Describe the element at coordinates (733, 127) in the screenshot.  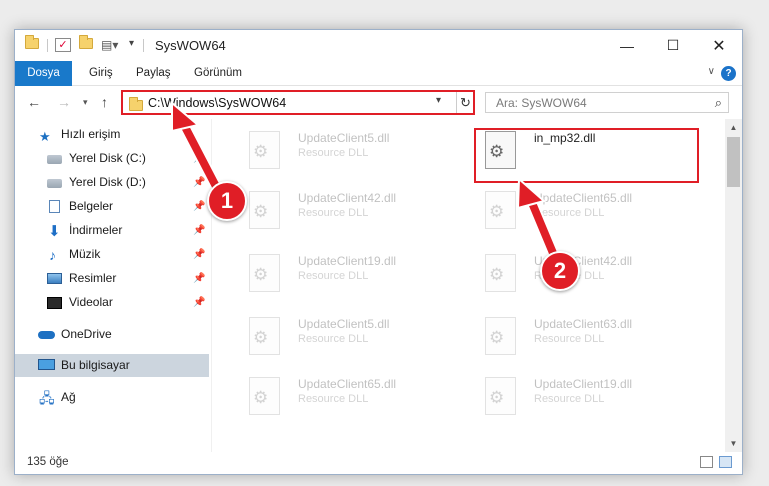
I see `scroll-up-icon: ▲` at that location.